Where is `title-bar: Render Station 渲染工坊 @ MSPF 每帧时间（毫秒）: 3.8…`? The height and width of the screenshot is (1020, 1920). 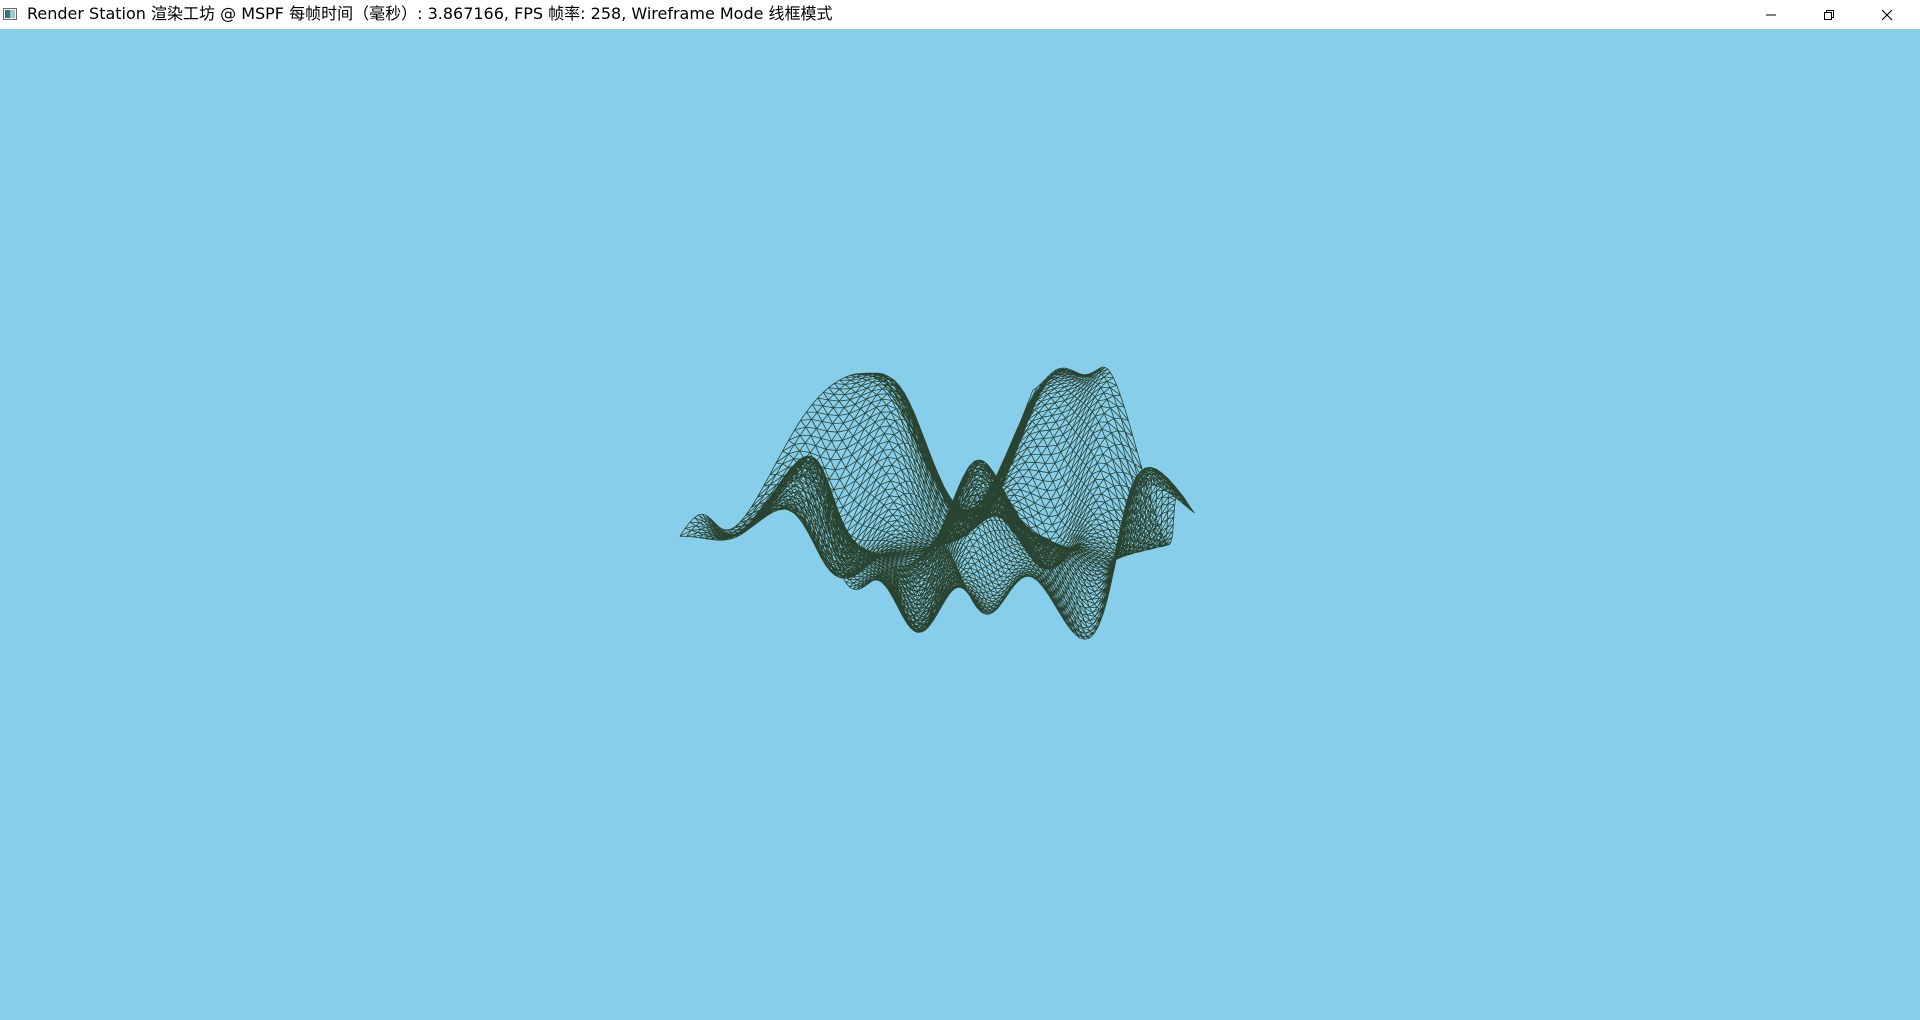 title-bar: Render Station 渲染工坊 @ MSPF 每帧时间（毫秒）: 3.8… is located at coordinates (960, 14).